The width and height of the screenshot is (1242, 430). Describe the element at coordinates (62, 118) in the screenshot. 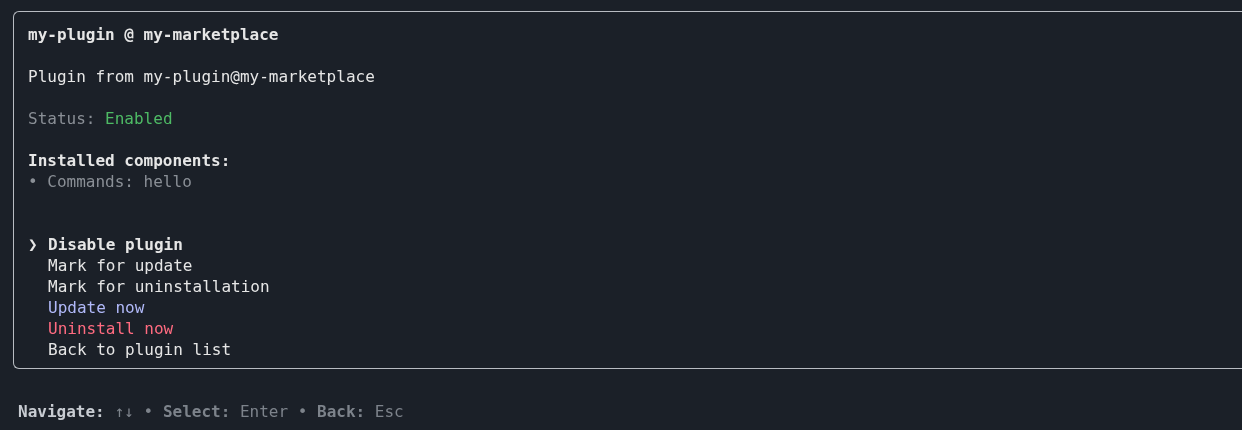

I see `status-label: Status:` at that location.